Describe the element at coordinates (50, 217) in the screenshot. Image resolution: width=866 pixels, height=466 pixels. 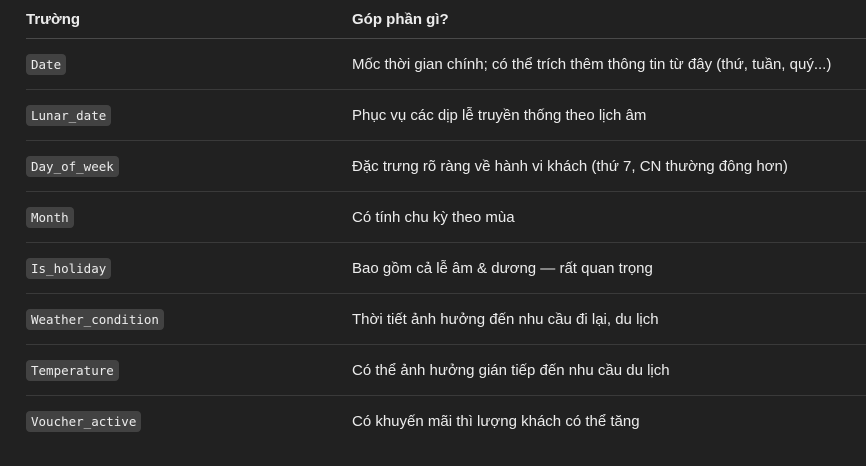
I see `field-code: Month` at that location.